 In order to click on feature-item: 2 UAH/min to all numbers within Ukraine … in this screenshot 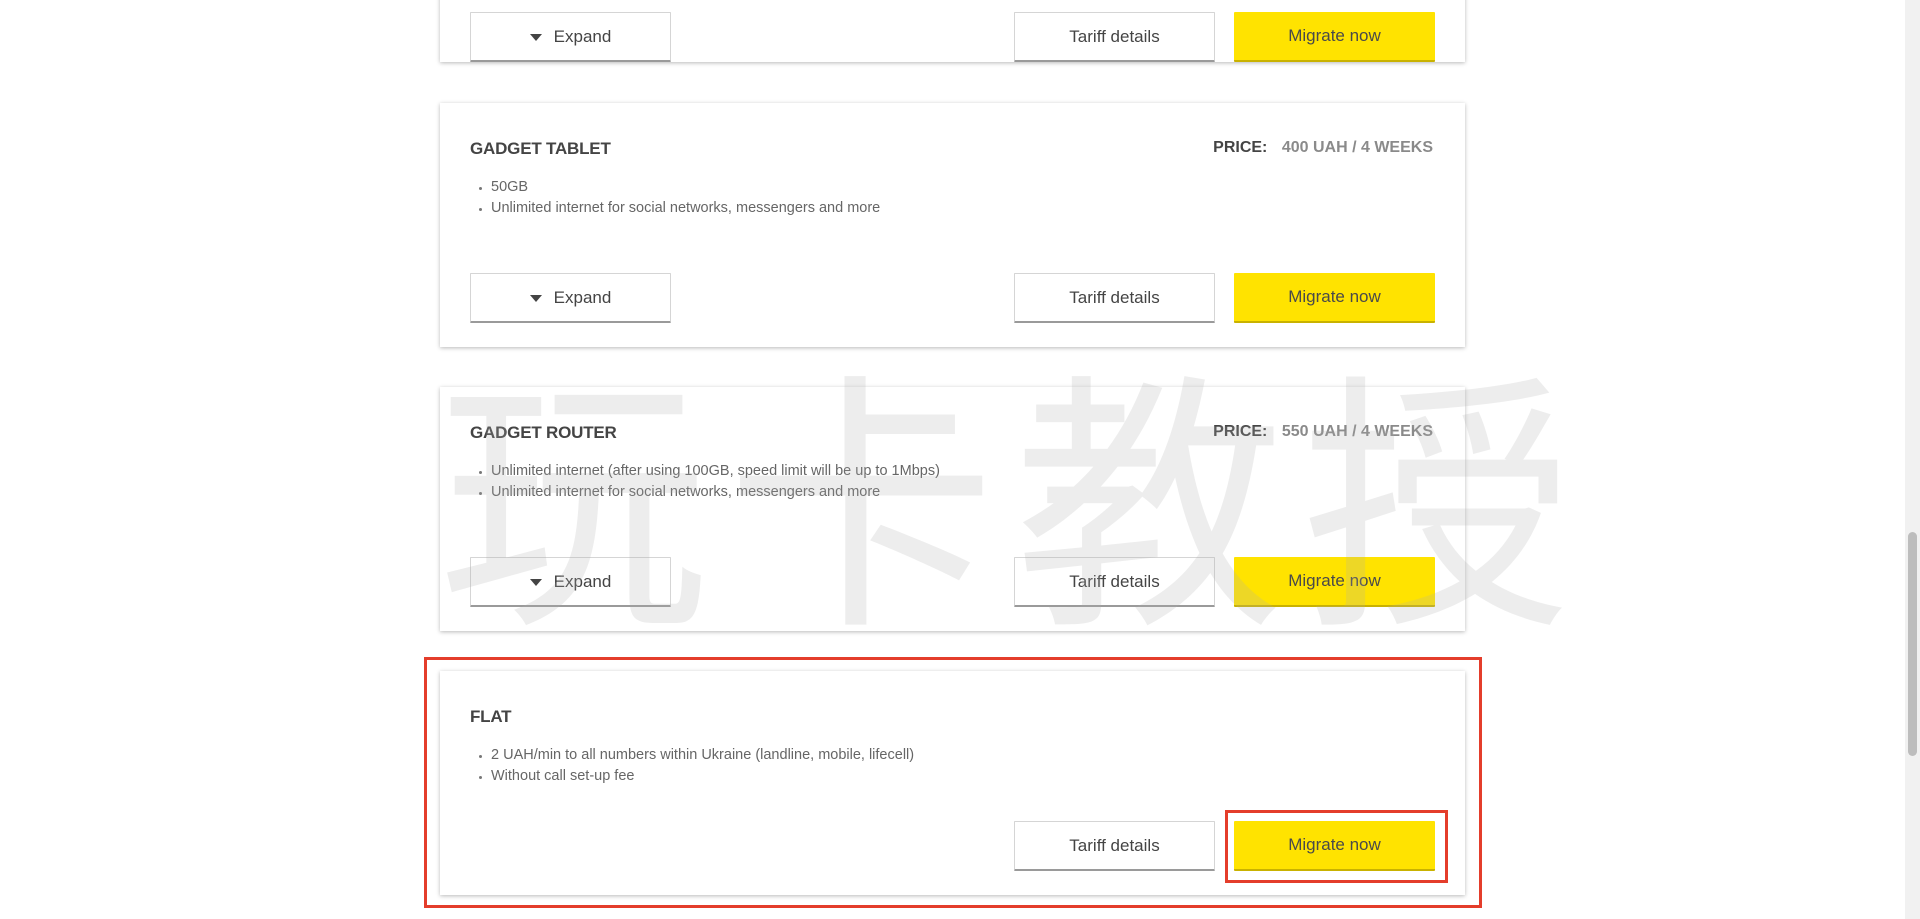, I will do `click(702, 755)`.